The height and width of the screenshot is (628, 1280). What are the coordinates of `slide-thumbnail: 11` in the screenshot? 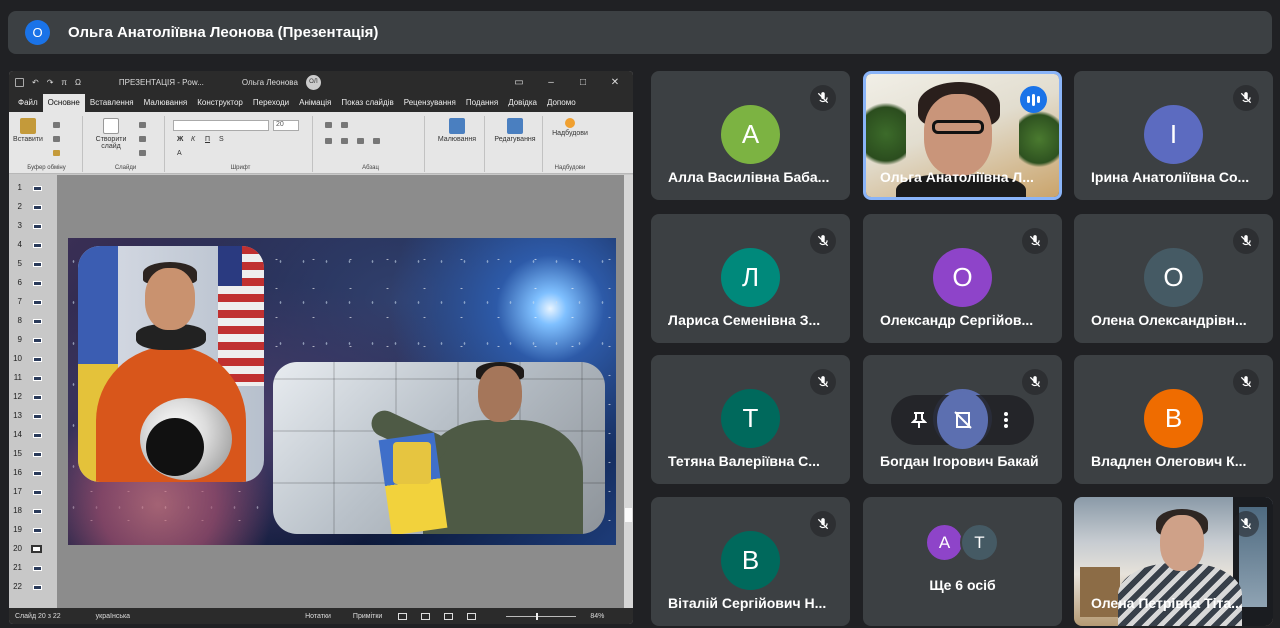 It's located at (33, 378).